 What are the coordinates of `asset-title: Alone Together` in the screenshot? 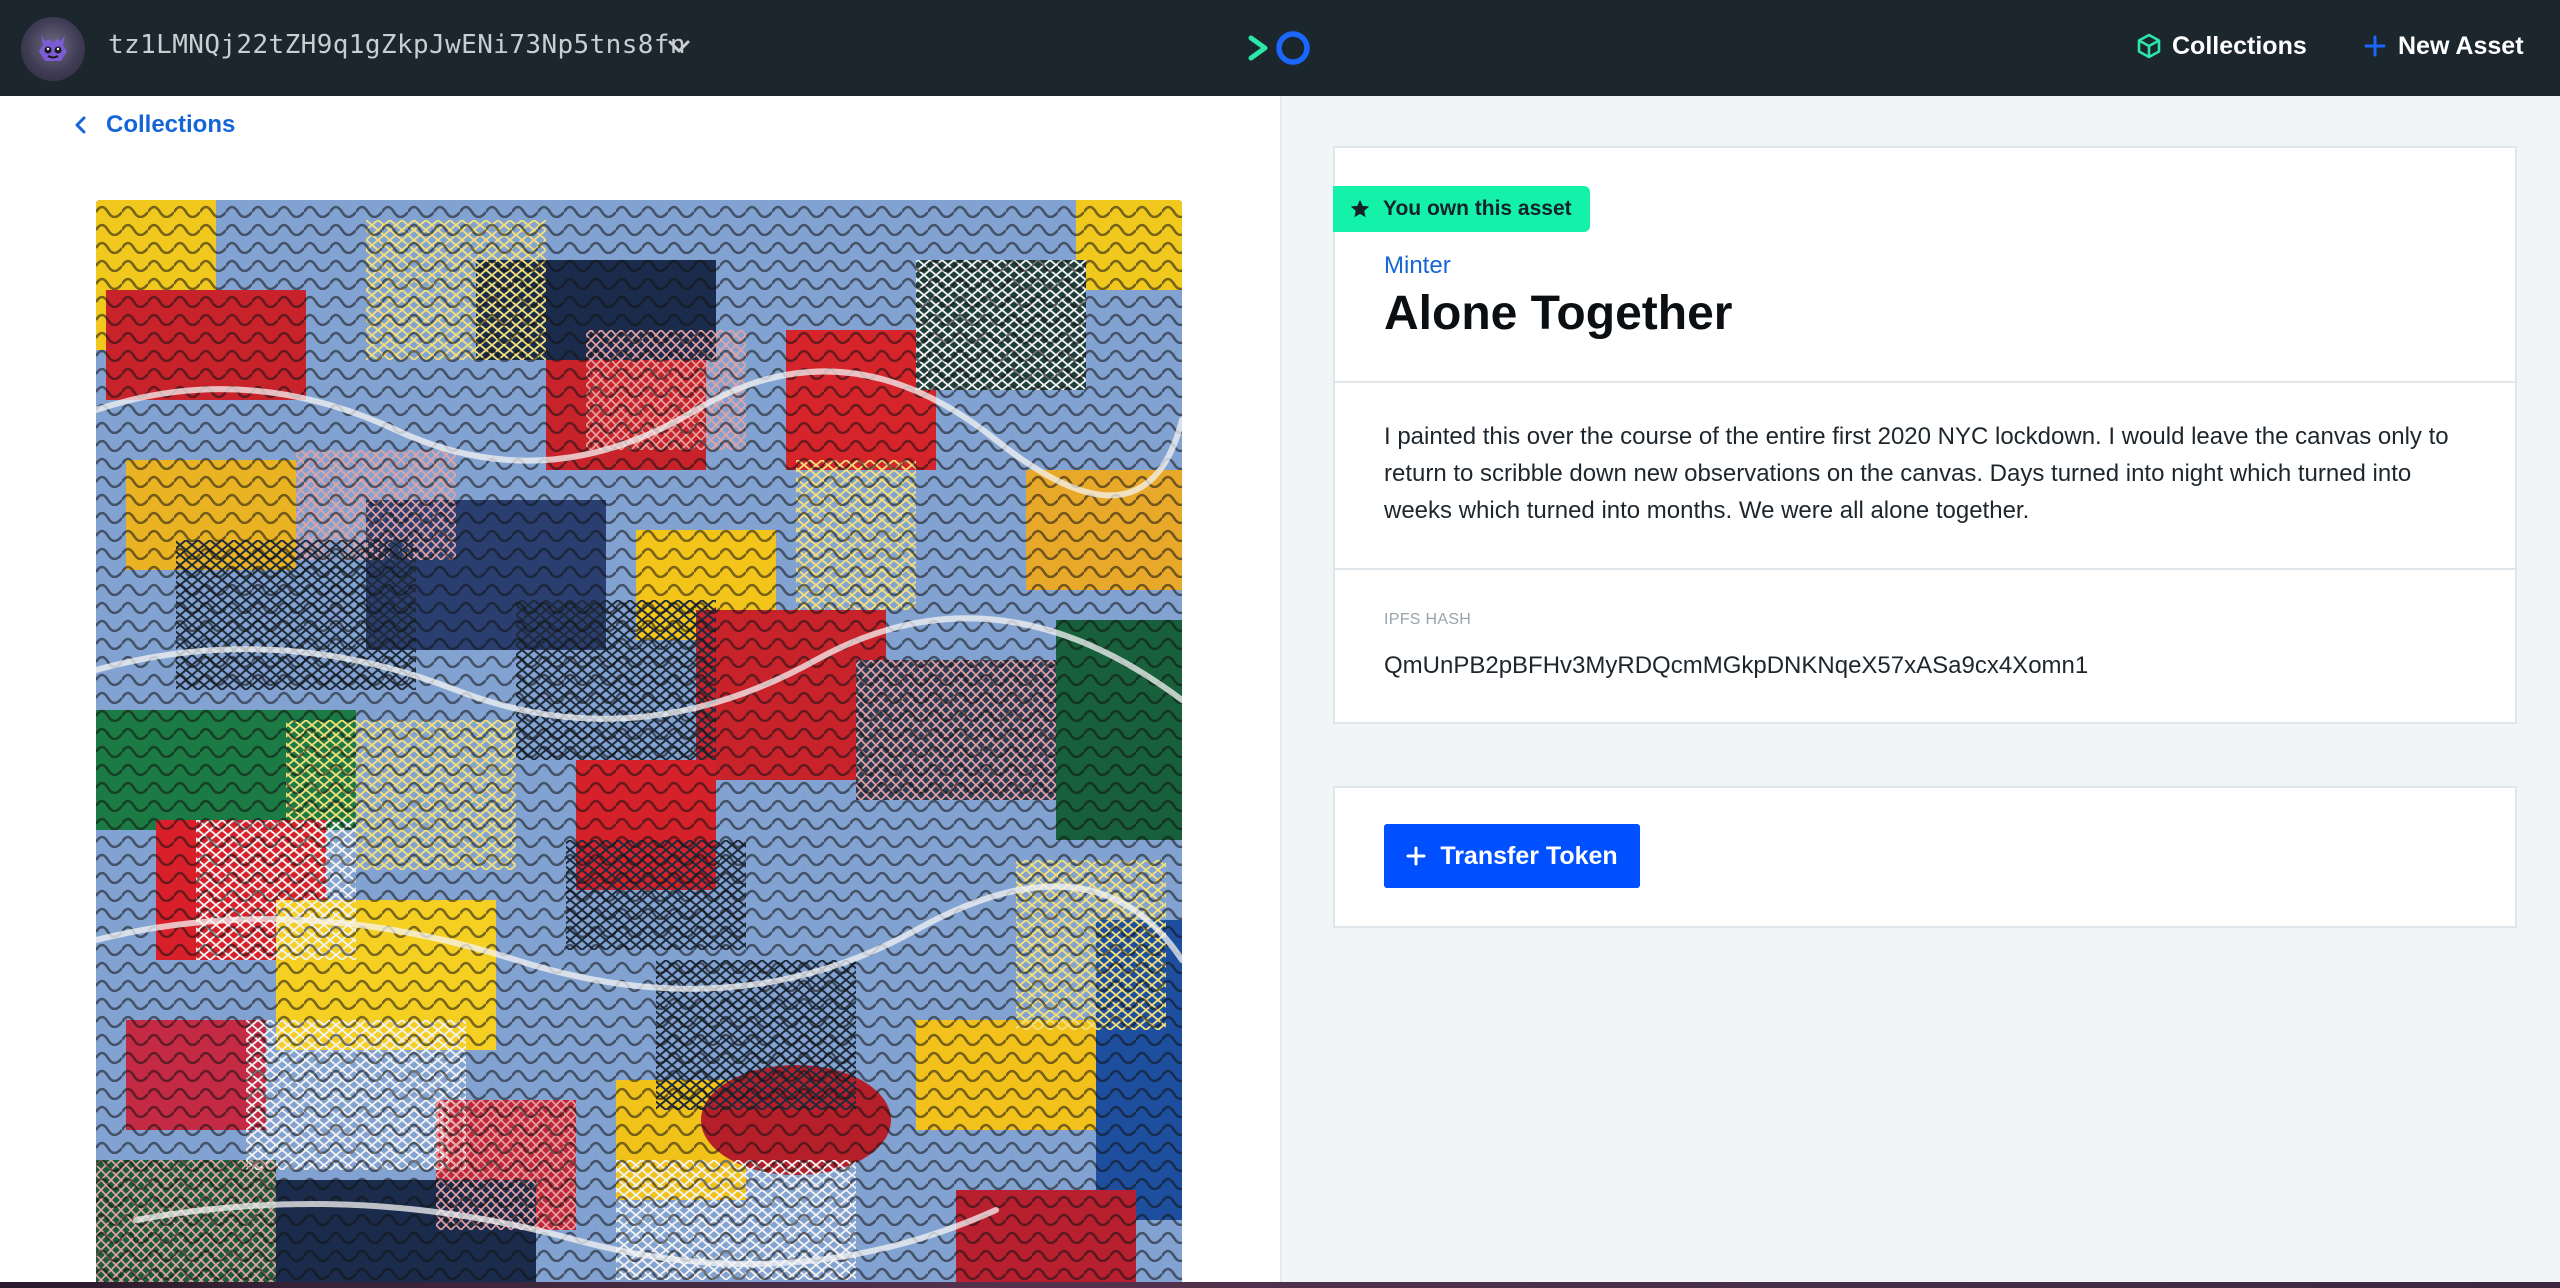 It's located at (1558, 313).